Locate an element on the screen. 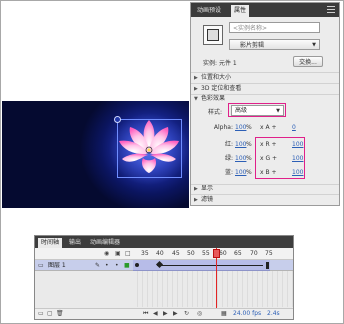 The height and width of the screenshot is (324, 344). red-label: 红: is located at coordinates (228, 144).